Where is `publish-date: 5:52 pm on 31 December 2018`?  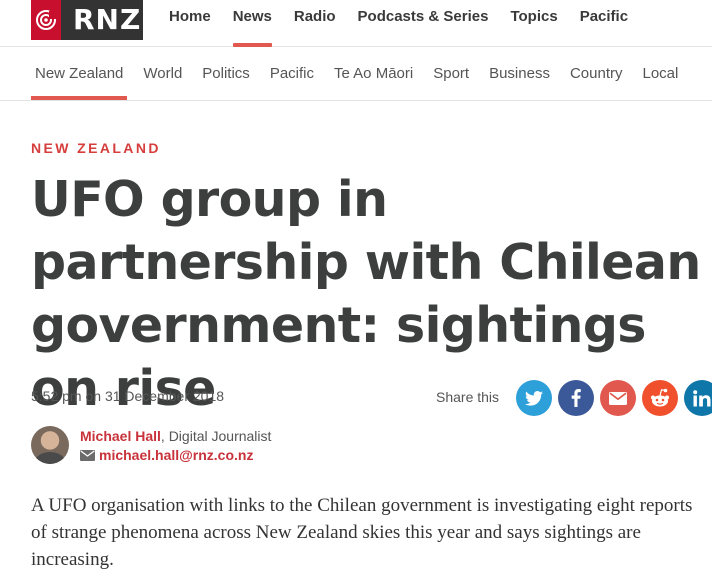
publish-date: 5:52 pm on 31 December 2018 is located at coordinates (128, 396).